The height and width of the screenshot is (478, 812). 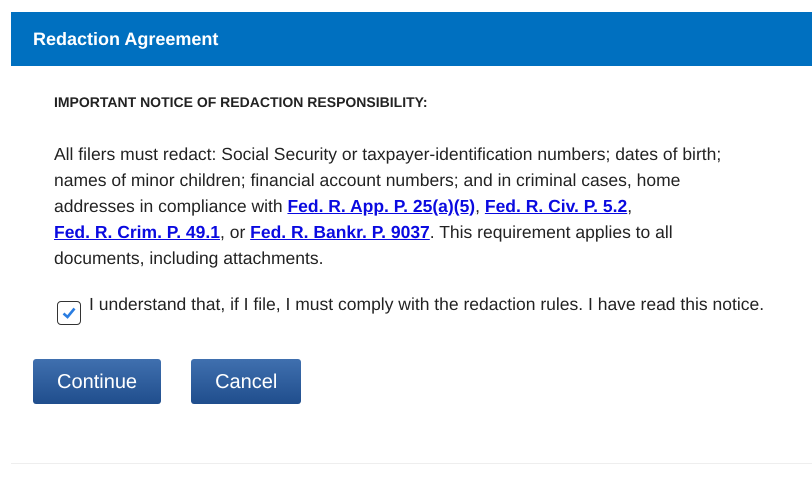 What do you see at coordinates (411, 39) in the screenshot?
I see `dialog-title: Redaction Agreement` at bounding box center [411, 39].